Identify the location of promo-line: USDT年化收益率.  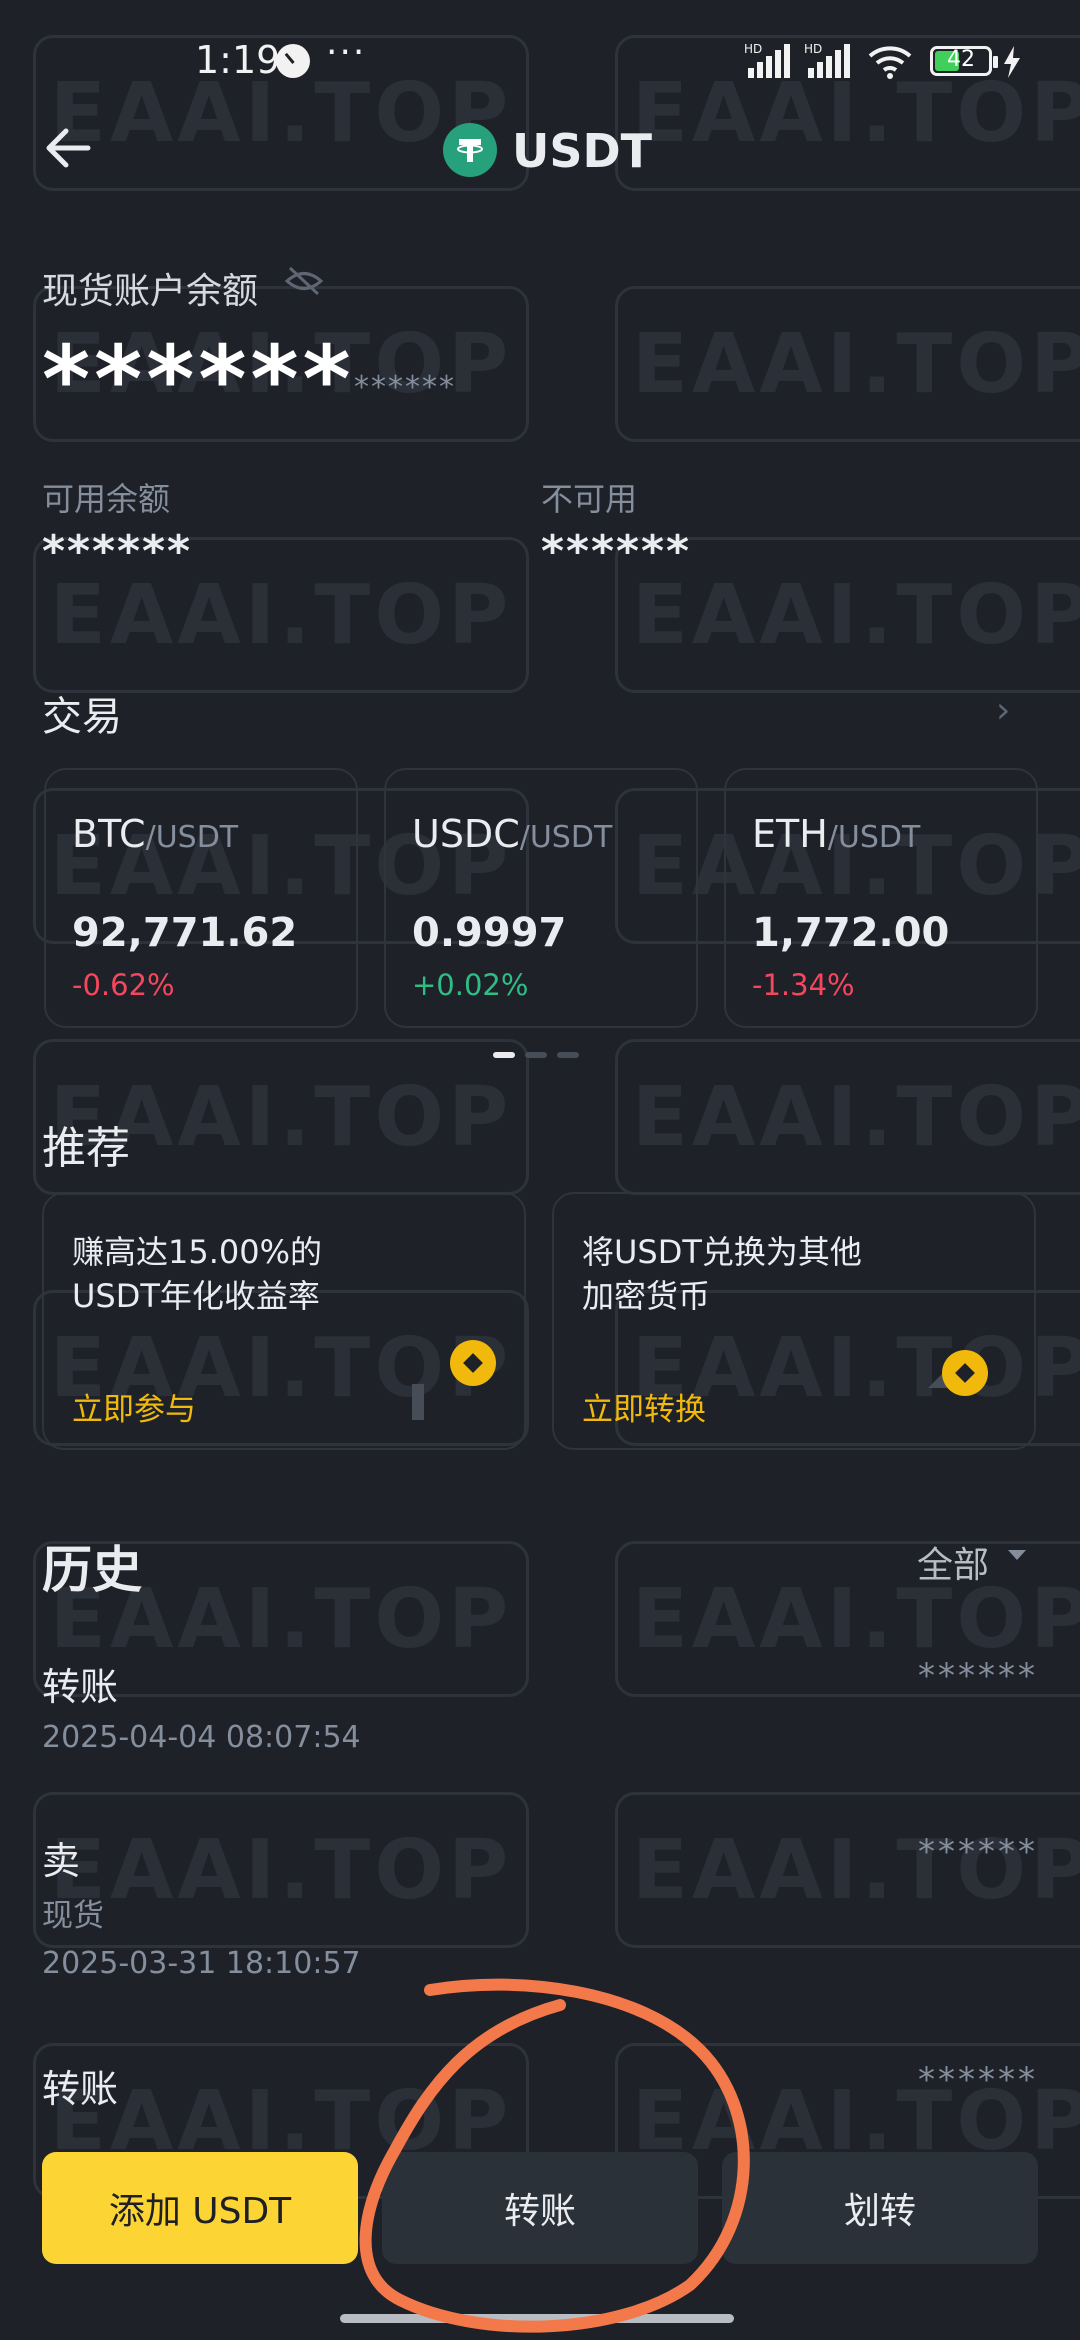
(196, 1296).